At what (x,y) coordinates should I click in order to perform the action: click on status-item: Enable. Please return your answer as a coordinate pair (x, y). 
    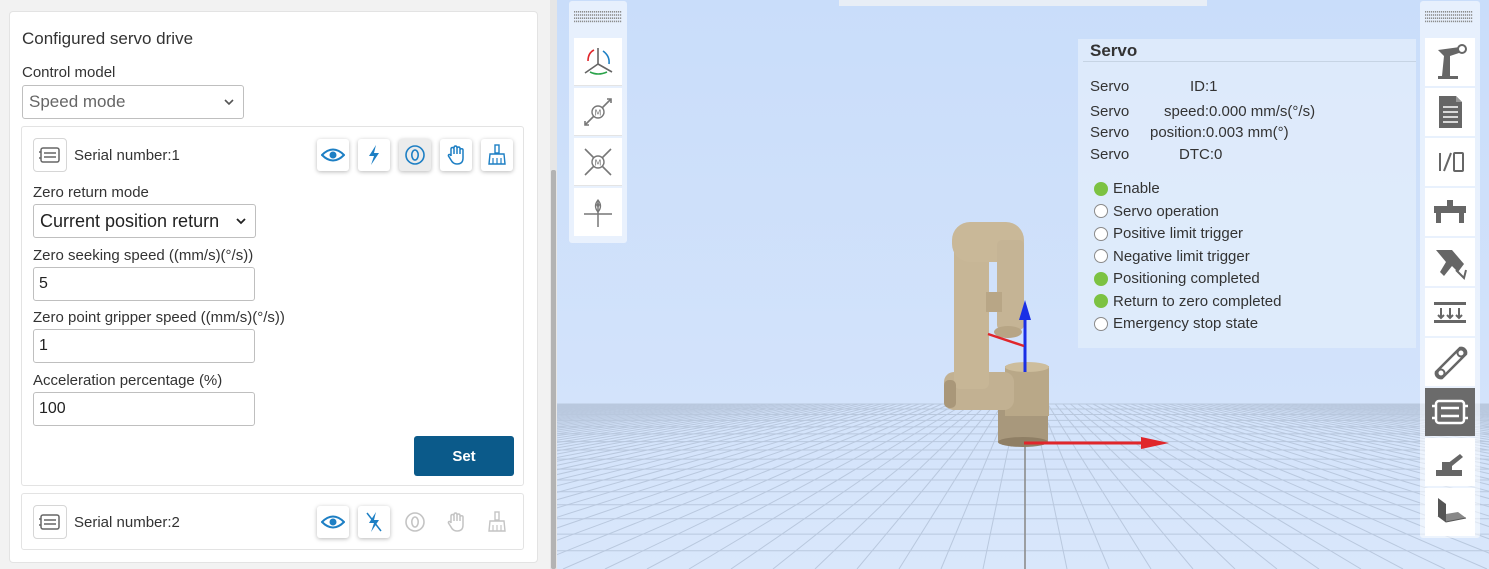
    Looking at the image, I should click on (1127, 188).